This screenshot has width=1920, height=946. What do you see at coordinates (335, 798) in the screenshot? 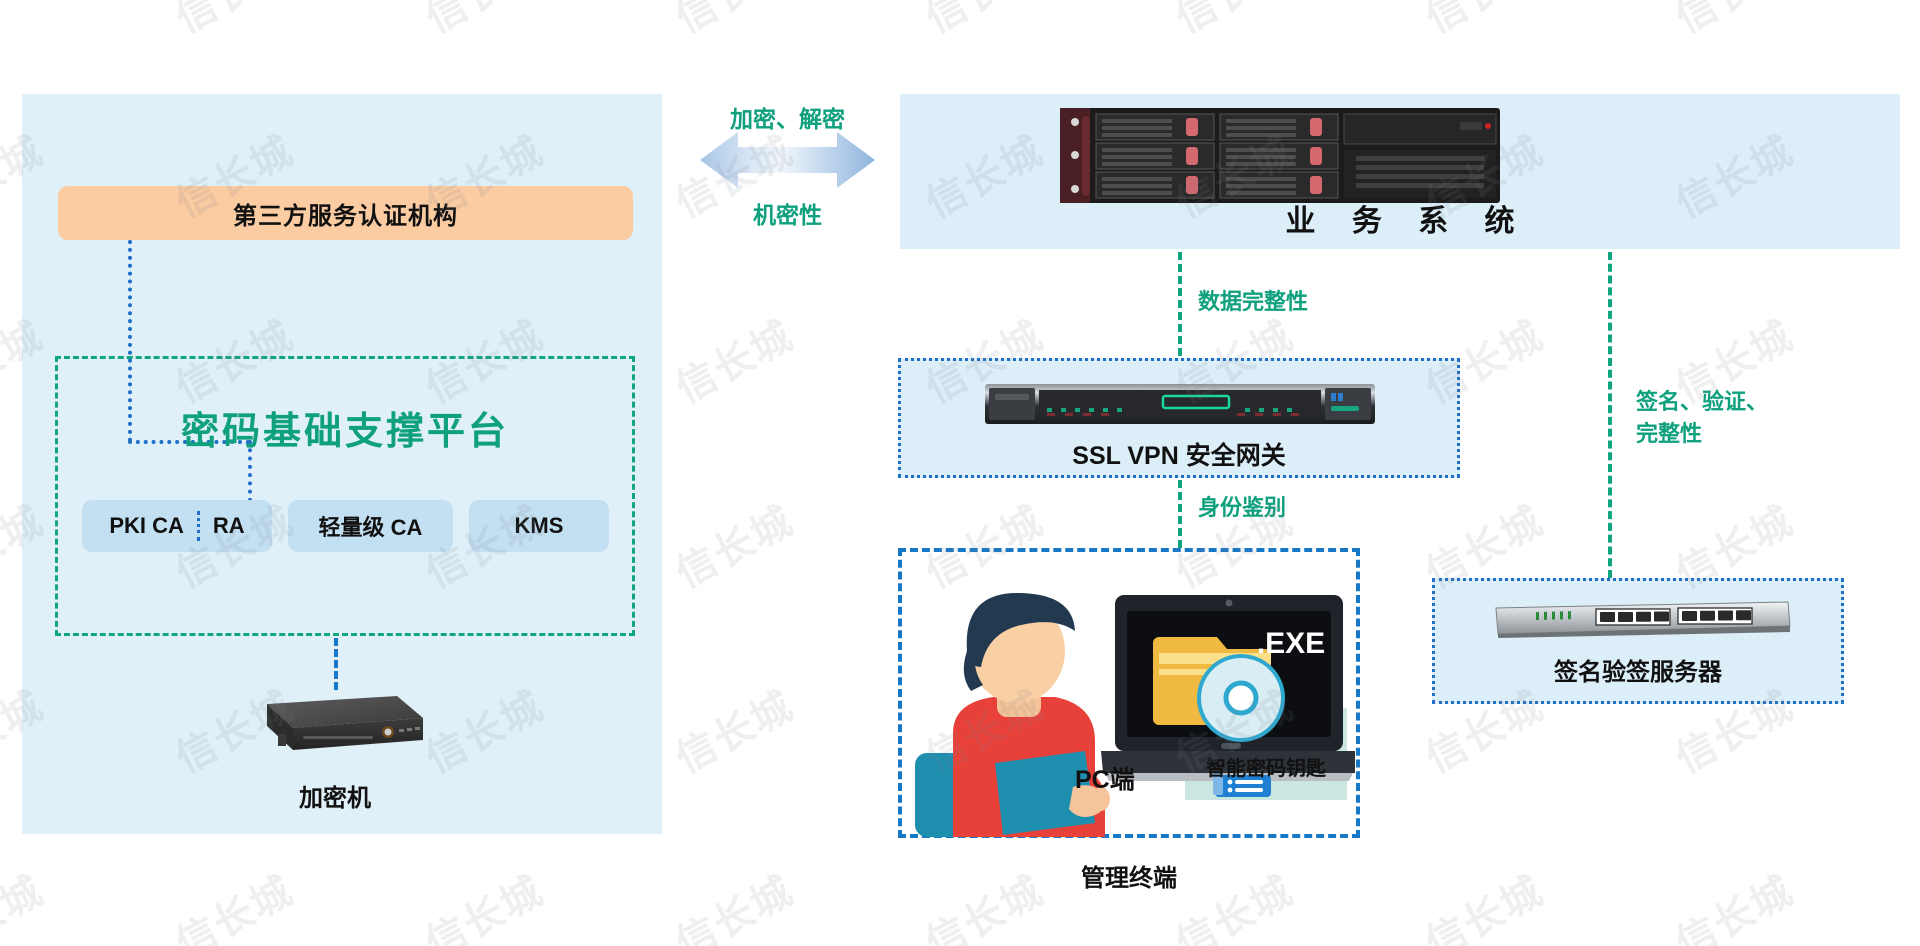
I see `encryptor-label: 加密机` at bounding box center [335, 798].